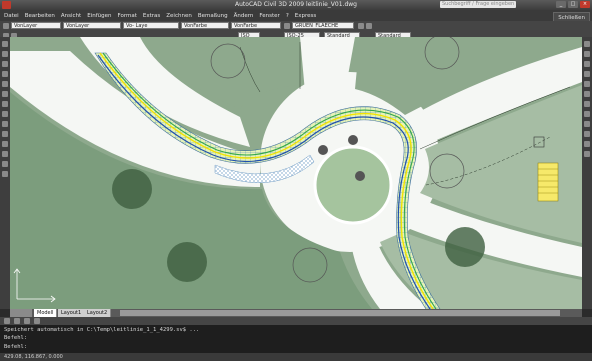  What do you see at coordinates (353, 185) in the screenshot?
I see `roundabout-center-island` at bounding box center [353, 185].